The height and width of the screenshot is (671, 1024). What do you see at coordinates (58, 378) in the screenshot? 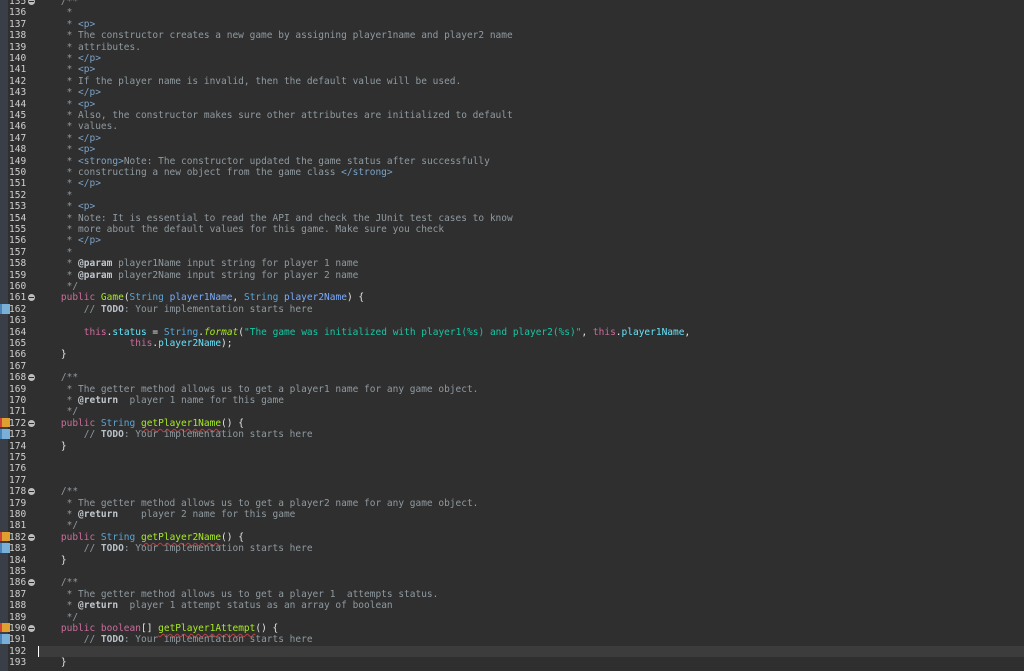
I see `code-token: /**` at bounding box center [58, 378].